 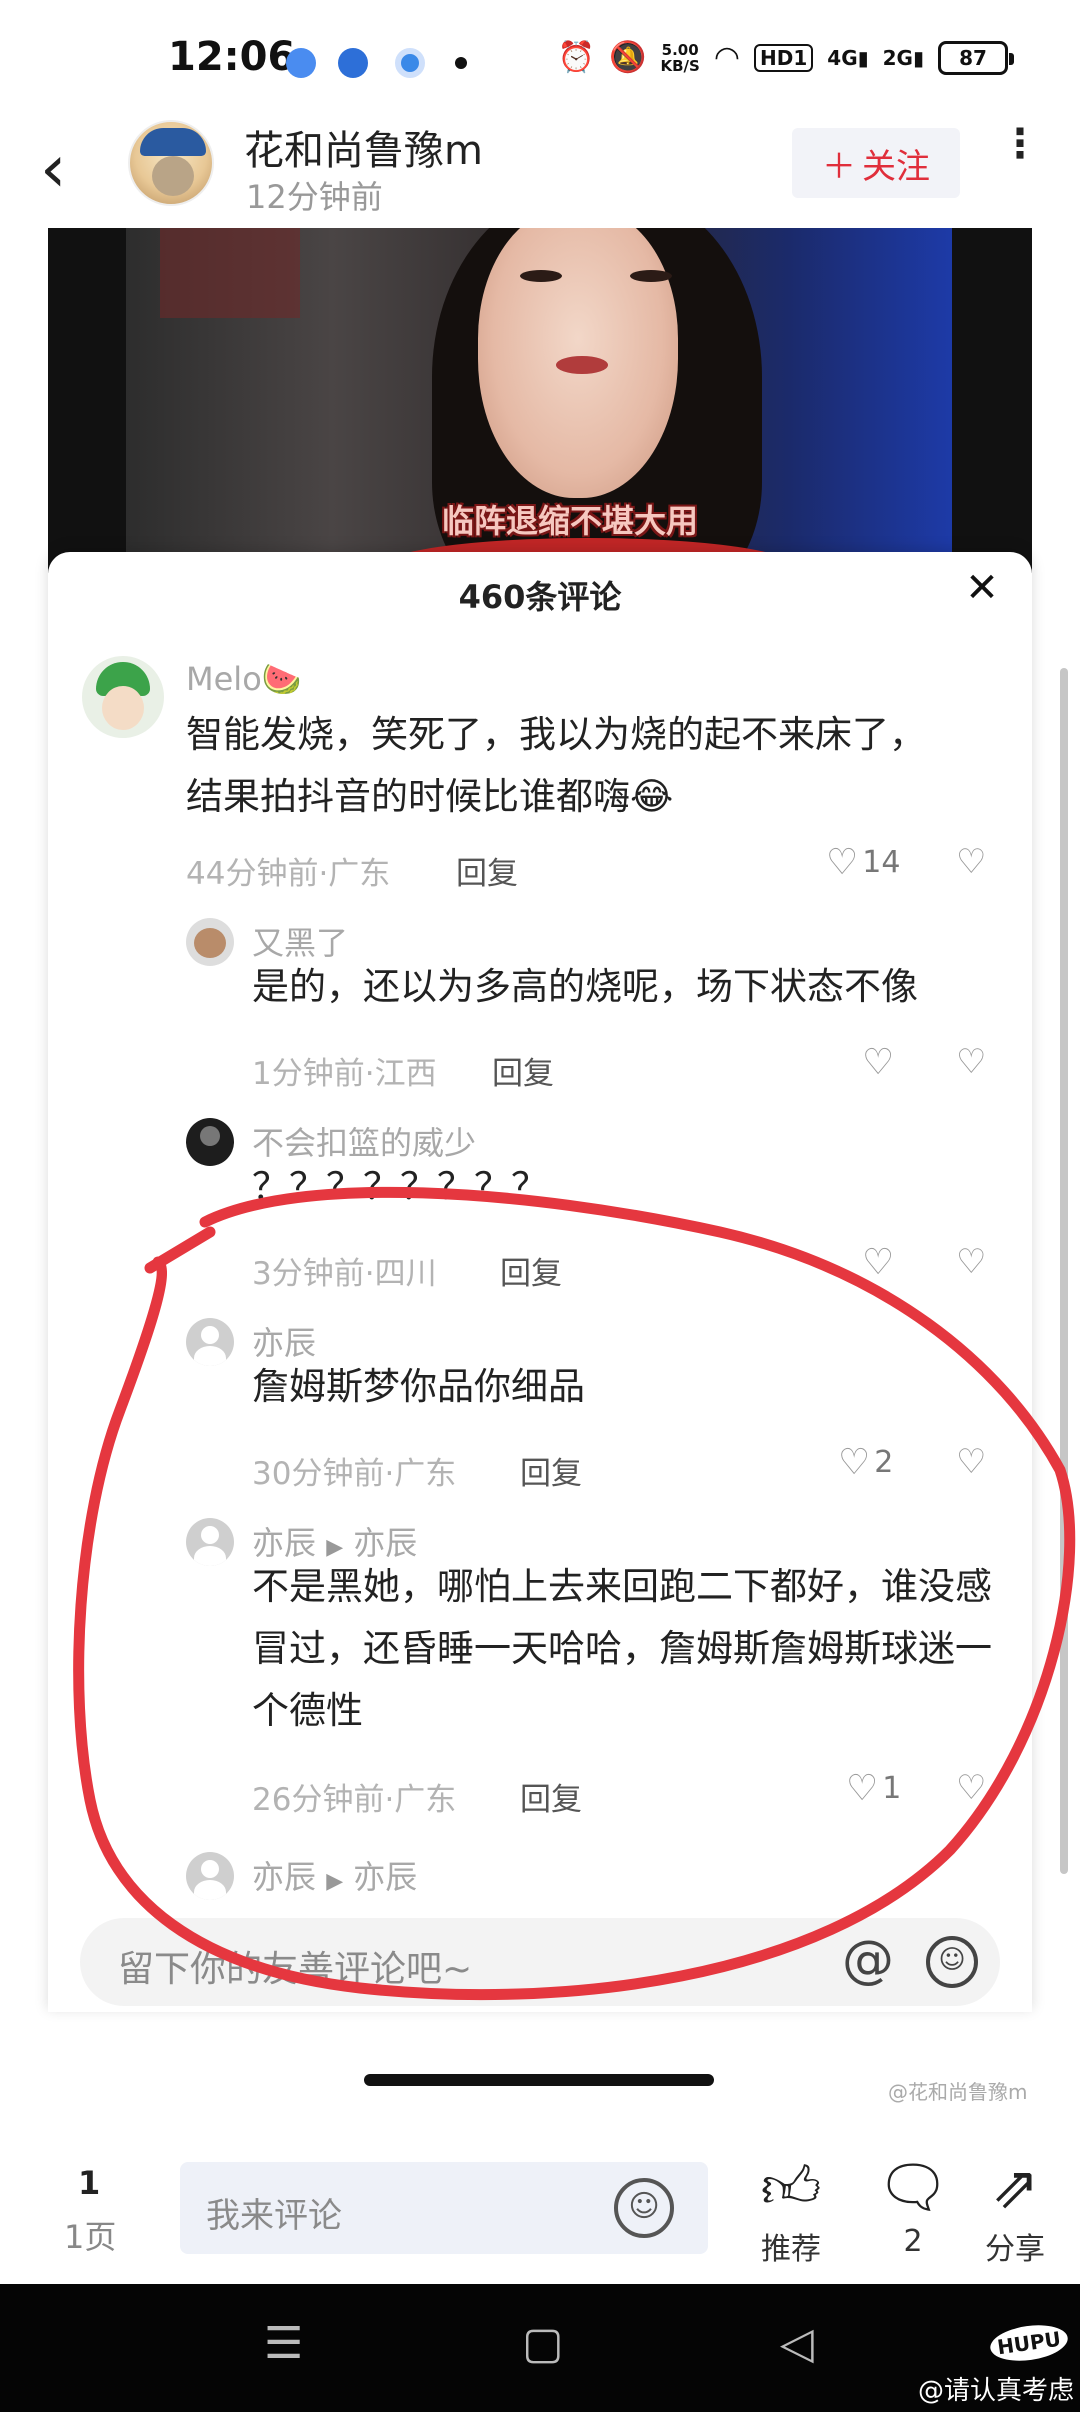 I want to click on thumbs-up-icon: 👍︎, so click(x=791, y=2187).